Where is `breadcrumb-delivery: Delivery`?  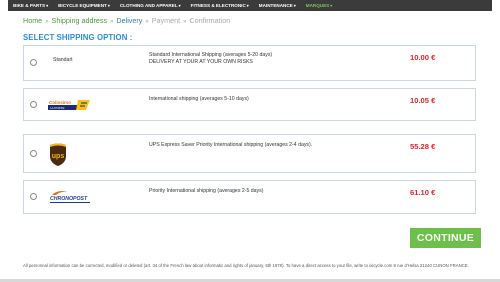
breadcrumb-delivery: Delivery is located at coordinates (129, 20).